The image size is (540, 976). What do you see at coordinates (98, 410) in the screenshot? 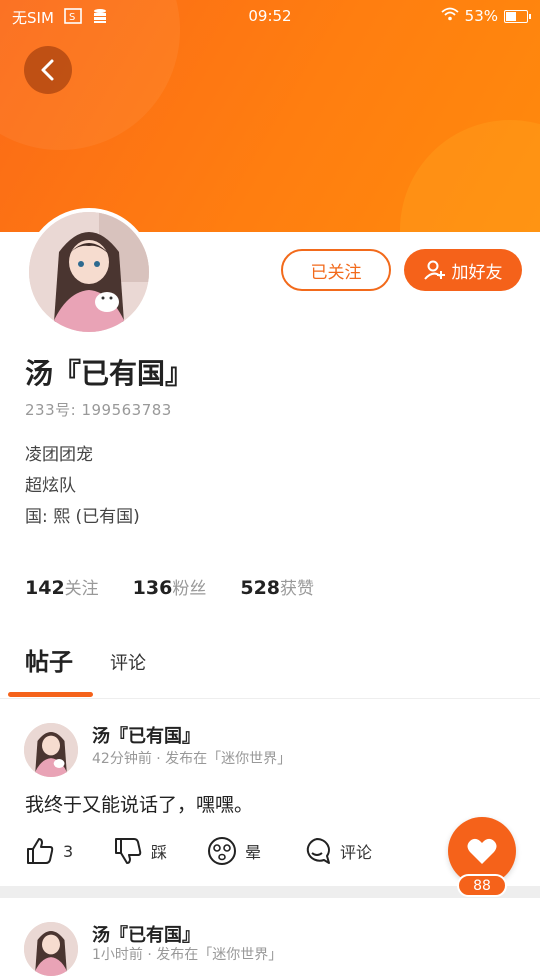
I see `profile-id: 233号: 199563783` at bounding box center [98, 410].